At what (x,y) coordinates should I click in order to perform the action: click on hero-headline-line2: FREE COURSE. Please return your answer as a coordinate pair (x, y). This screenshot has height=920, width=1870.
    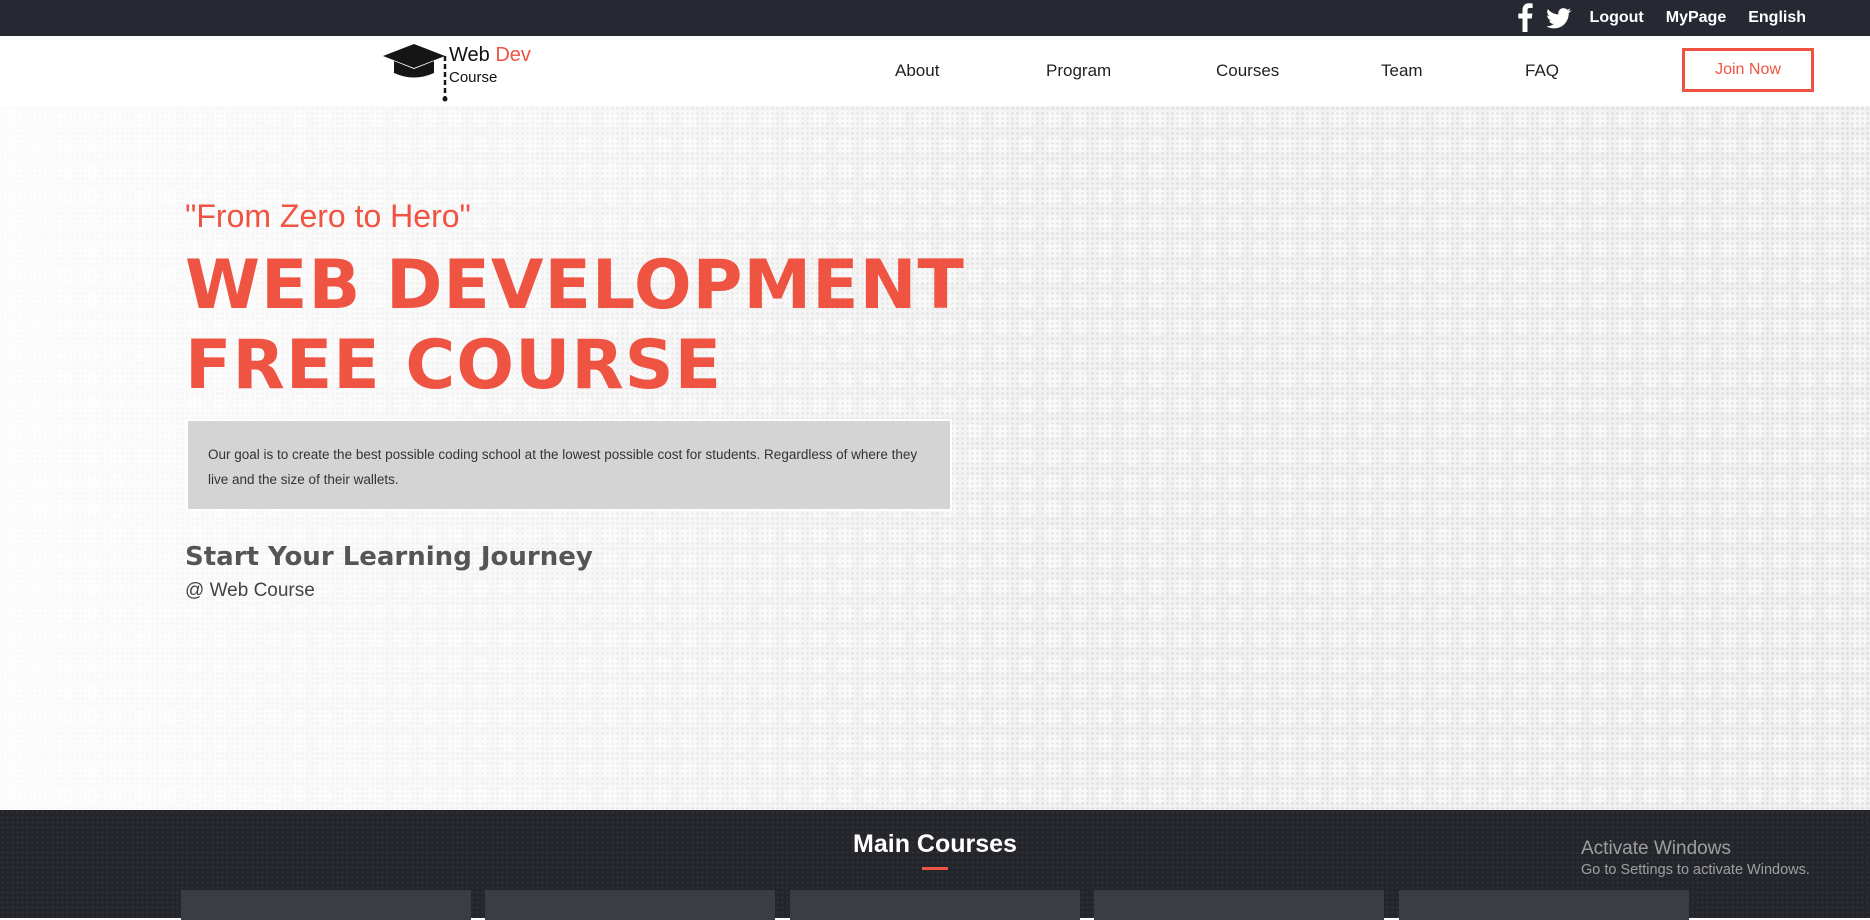
    Looking at the image, I should click on (454, 365).